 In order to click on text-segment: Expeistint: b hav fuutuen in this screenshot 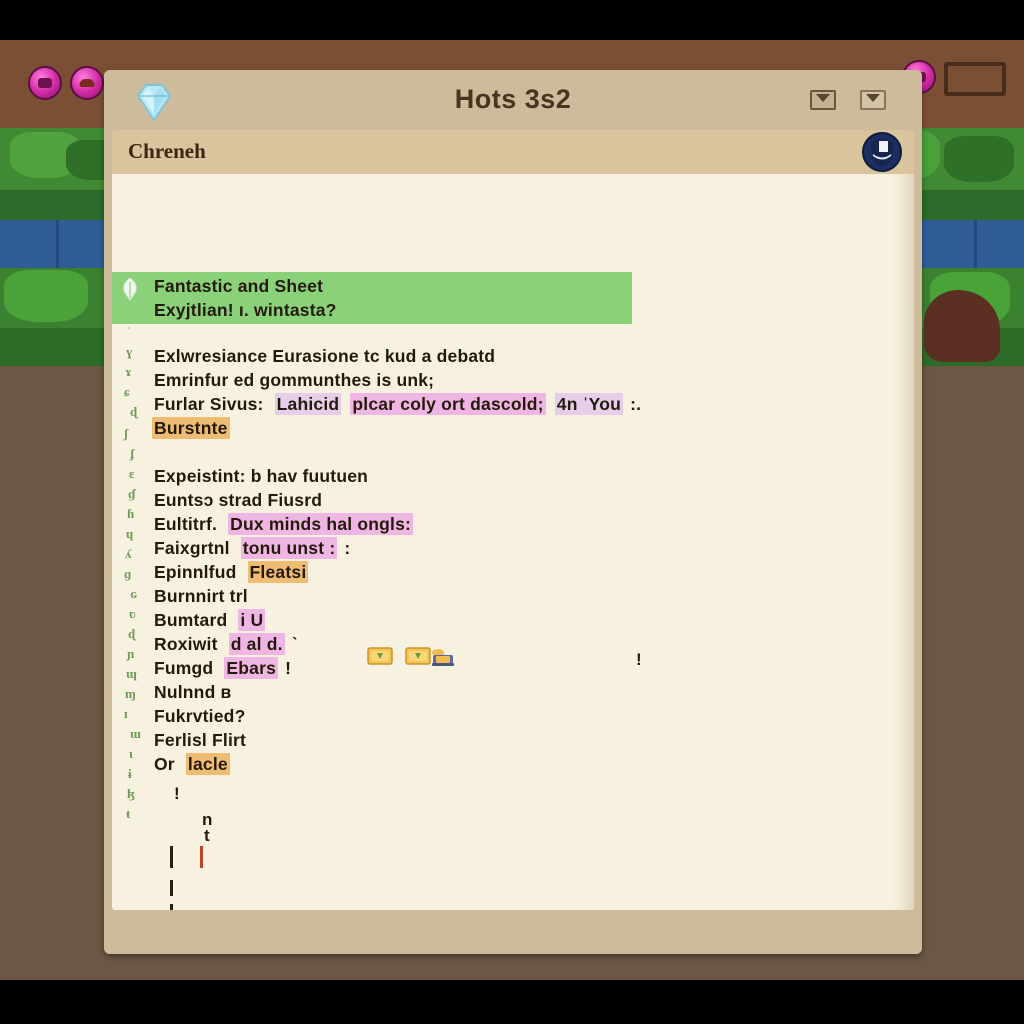, I will do `click(261, 476)`.